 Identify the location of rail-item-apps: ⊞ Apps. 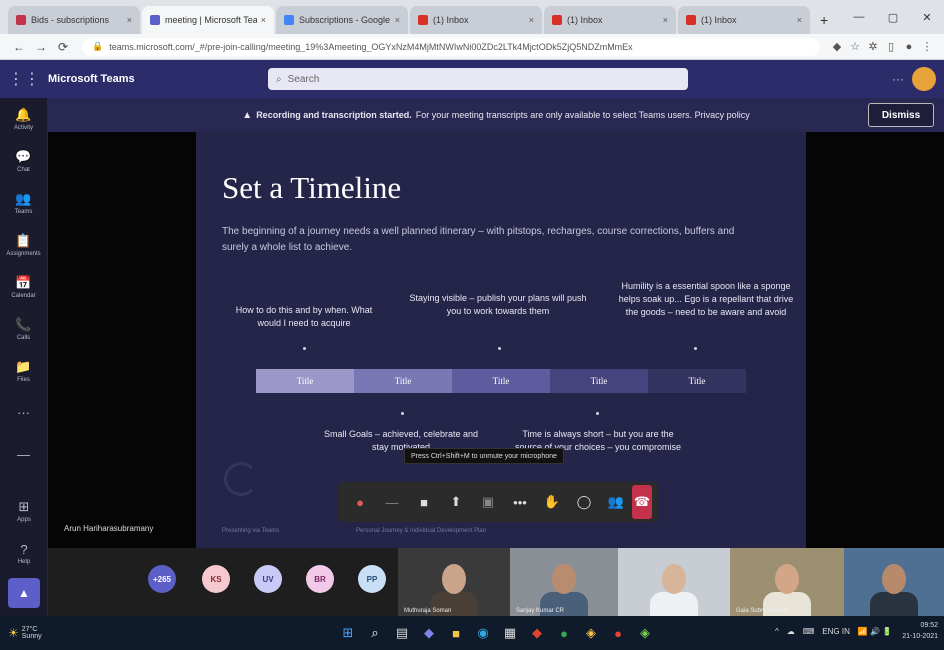
(24, 511).